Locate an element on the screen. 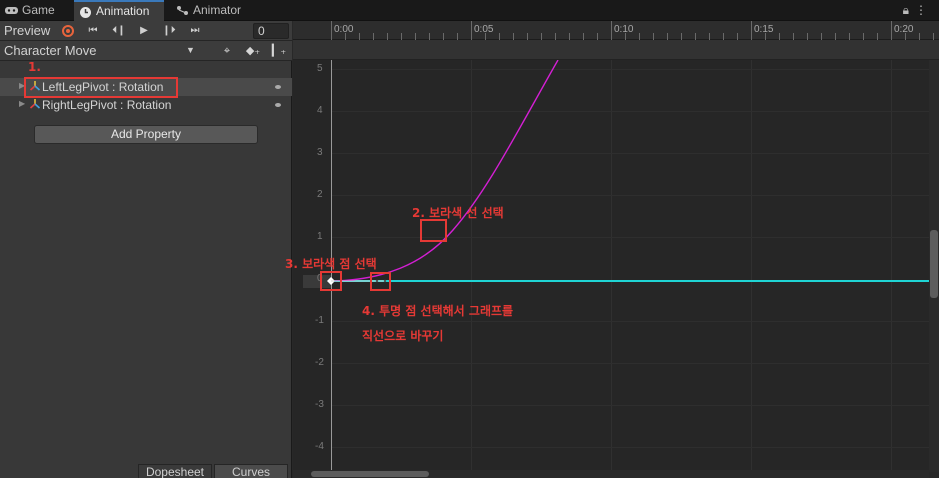  animator-icon is located at coordinates (182, 10).